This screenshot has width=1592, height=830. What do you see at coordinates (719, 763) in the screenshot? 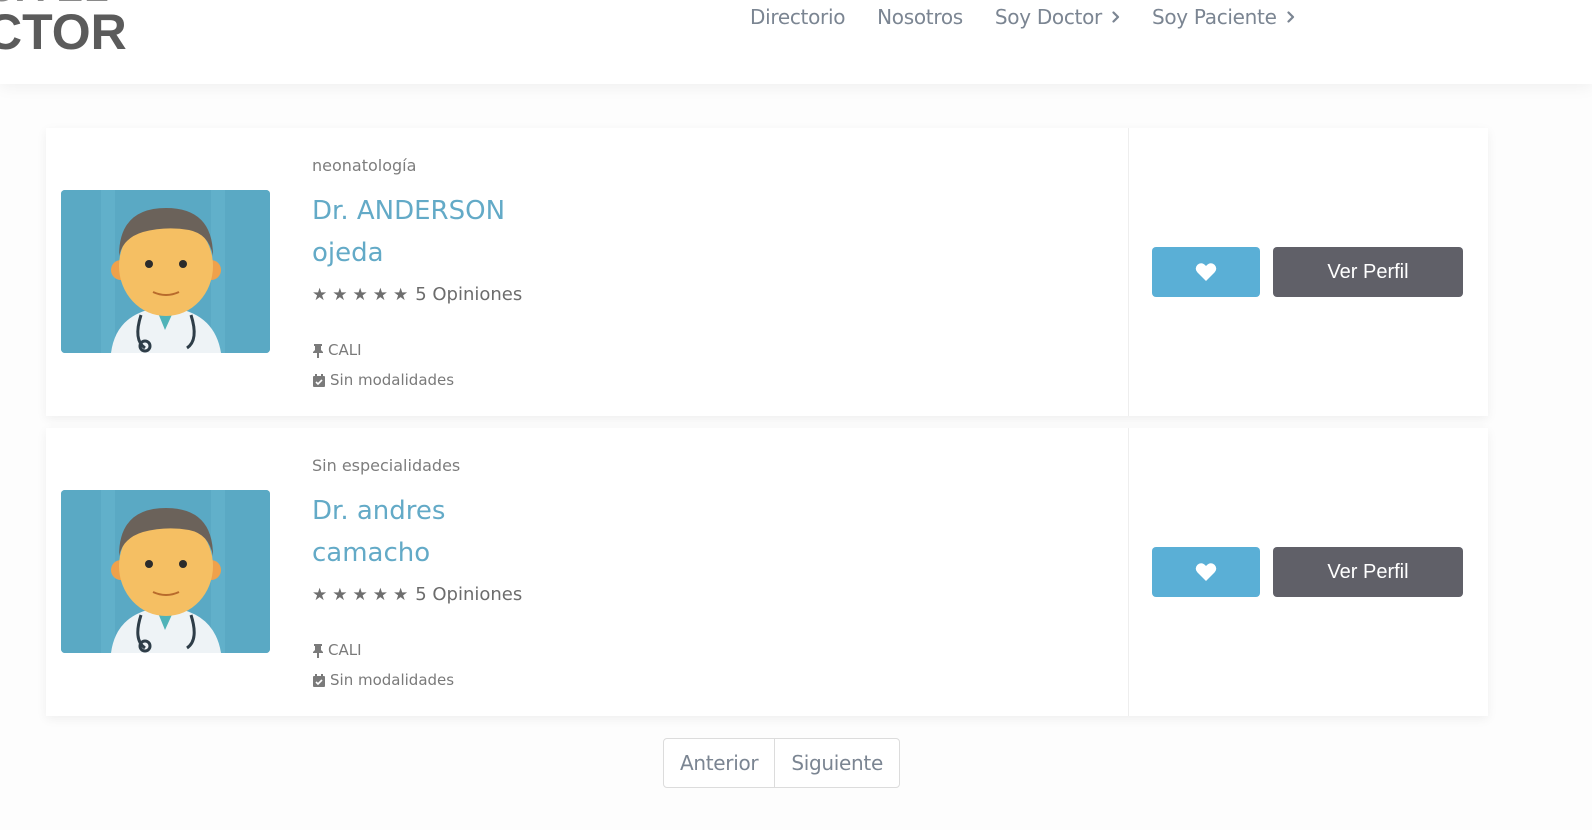
I see `previous-page-button: Anterior` at bounding box center [719, 763].